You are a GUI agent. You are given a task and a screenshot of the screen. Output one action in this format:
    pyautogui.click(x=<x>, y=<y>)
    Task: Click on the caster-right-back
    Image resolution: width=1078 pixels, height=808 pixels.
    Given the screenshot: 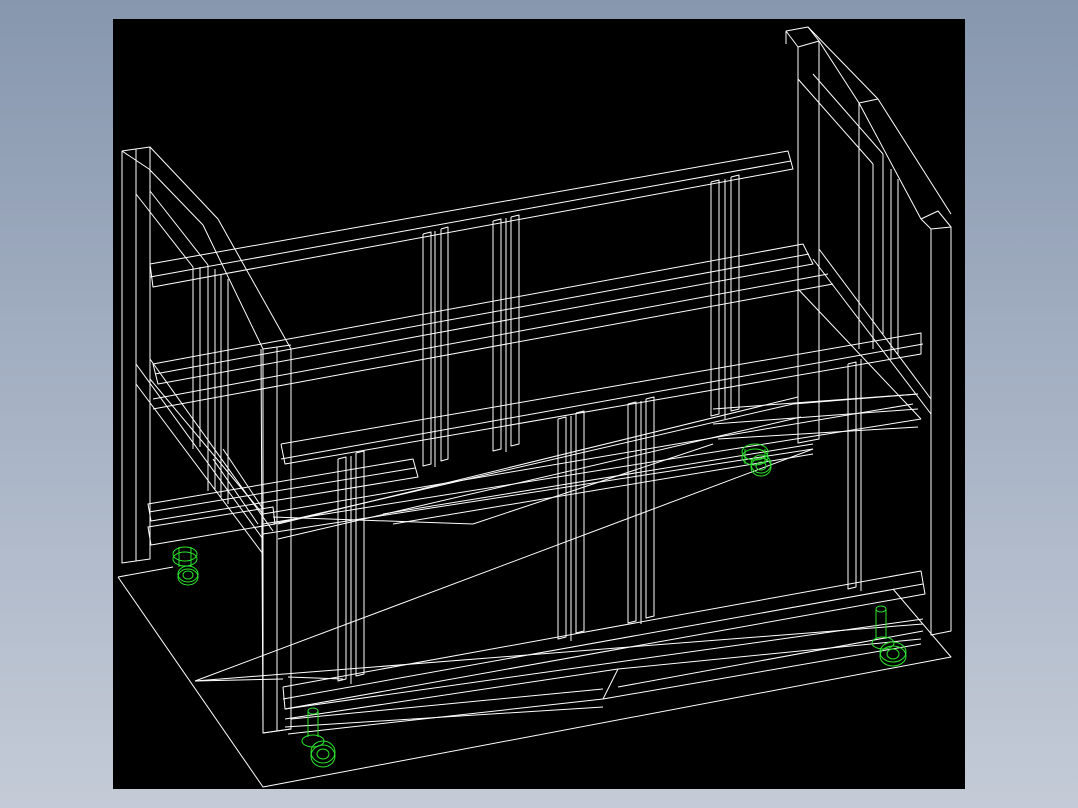 What is the action you would take?
    pyautogui.click(x=756, y=460)
    